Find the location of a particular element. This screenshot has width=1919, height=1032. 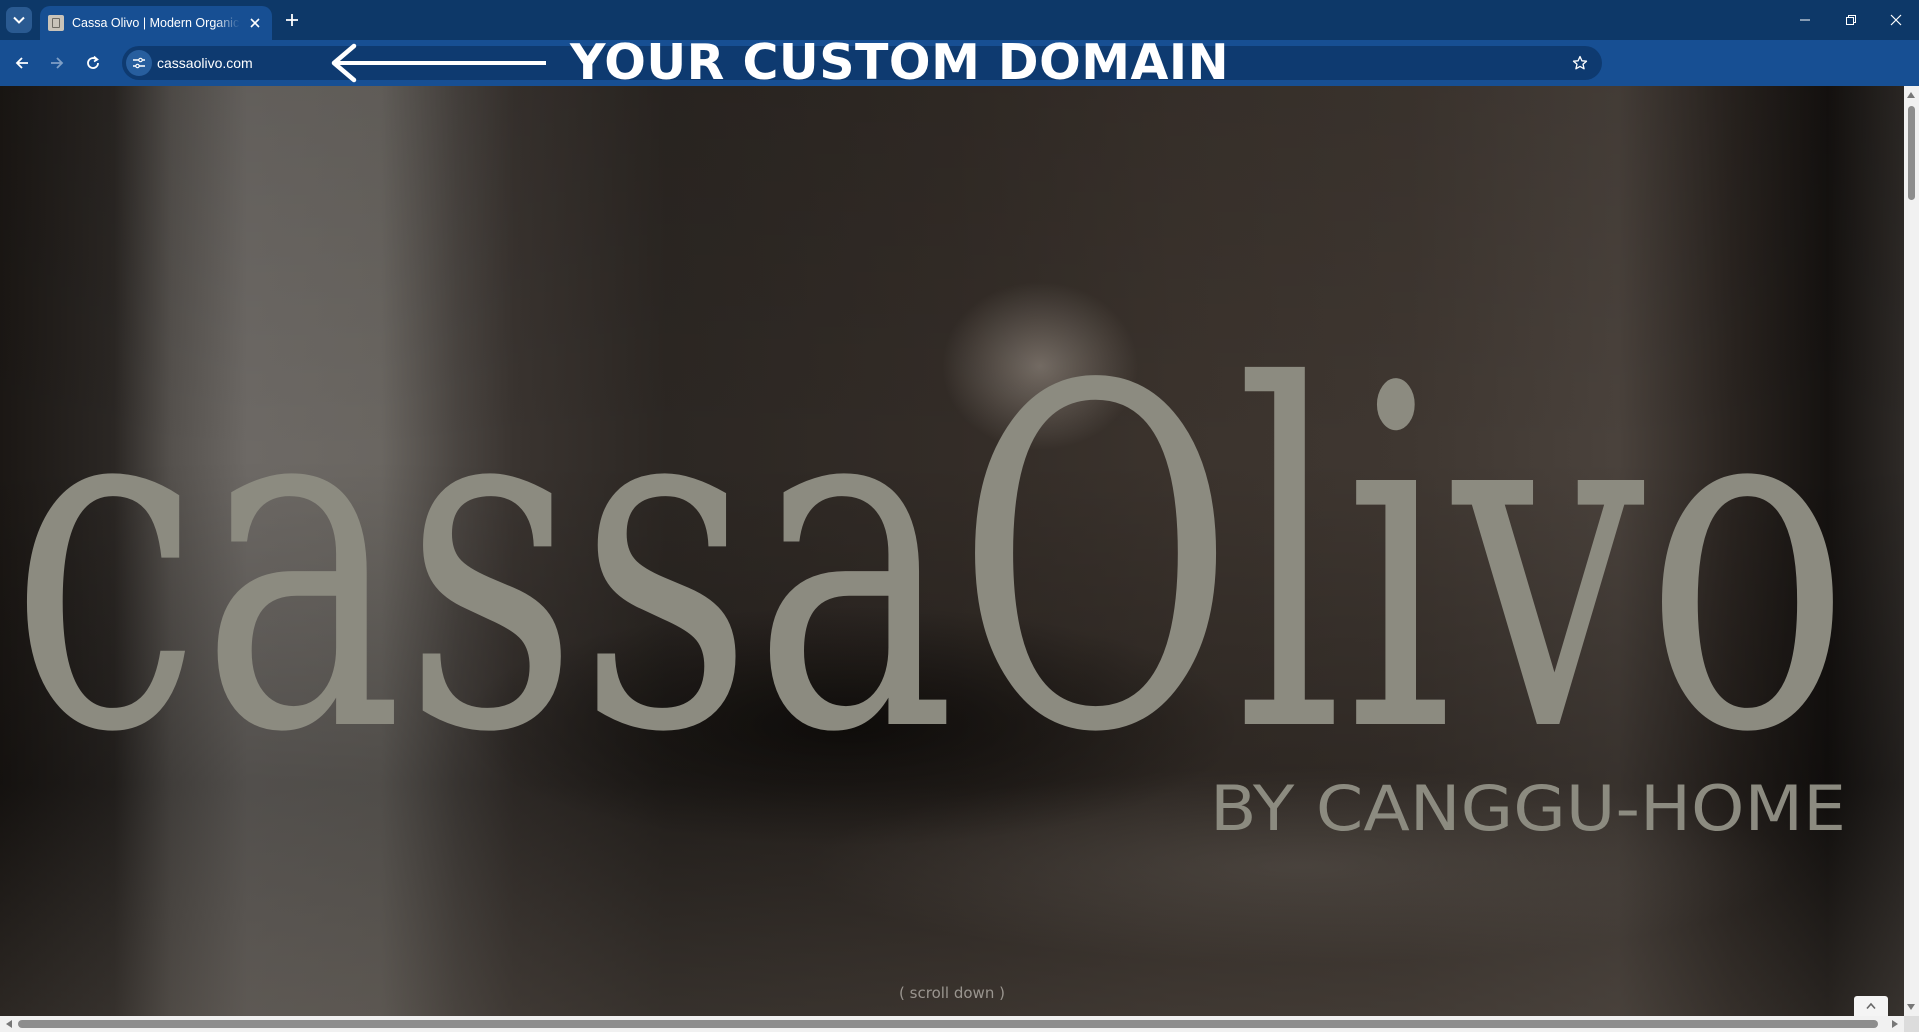

chevron-down-icon is located at coordinates (19, 20).